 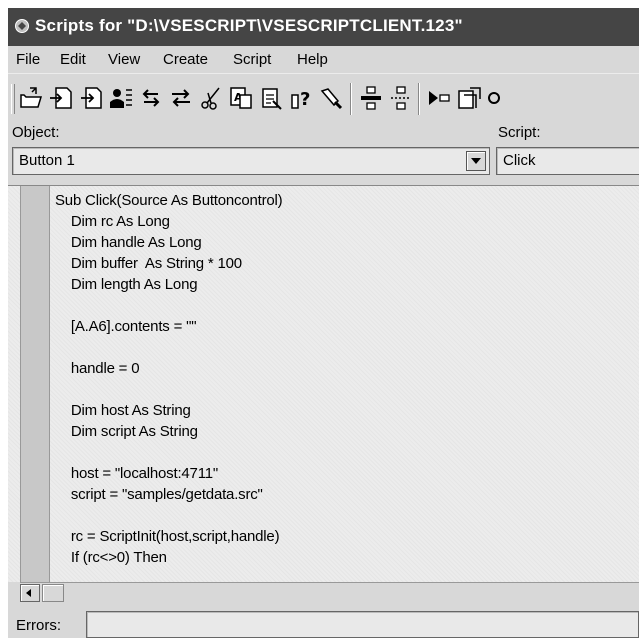 I want to click on chevron-down-icon, so click(x=476, y=161).